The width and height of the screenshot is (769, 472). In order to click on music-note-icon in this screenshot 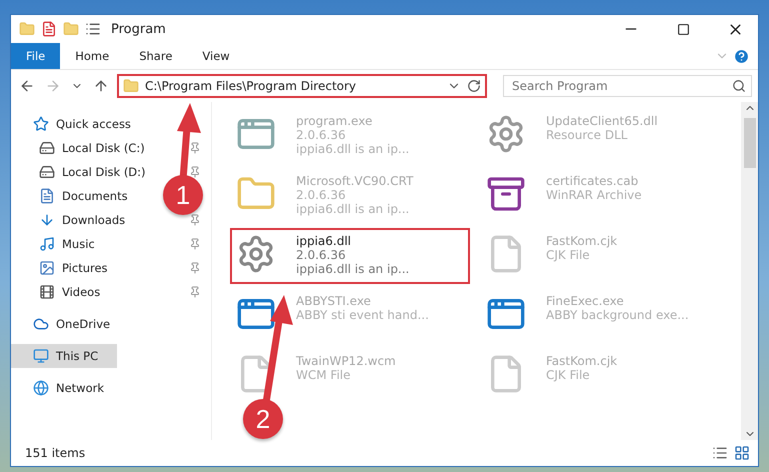, I will do `click(47, 244)`.